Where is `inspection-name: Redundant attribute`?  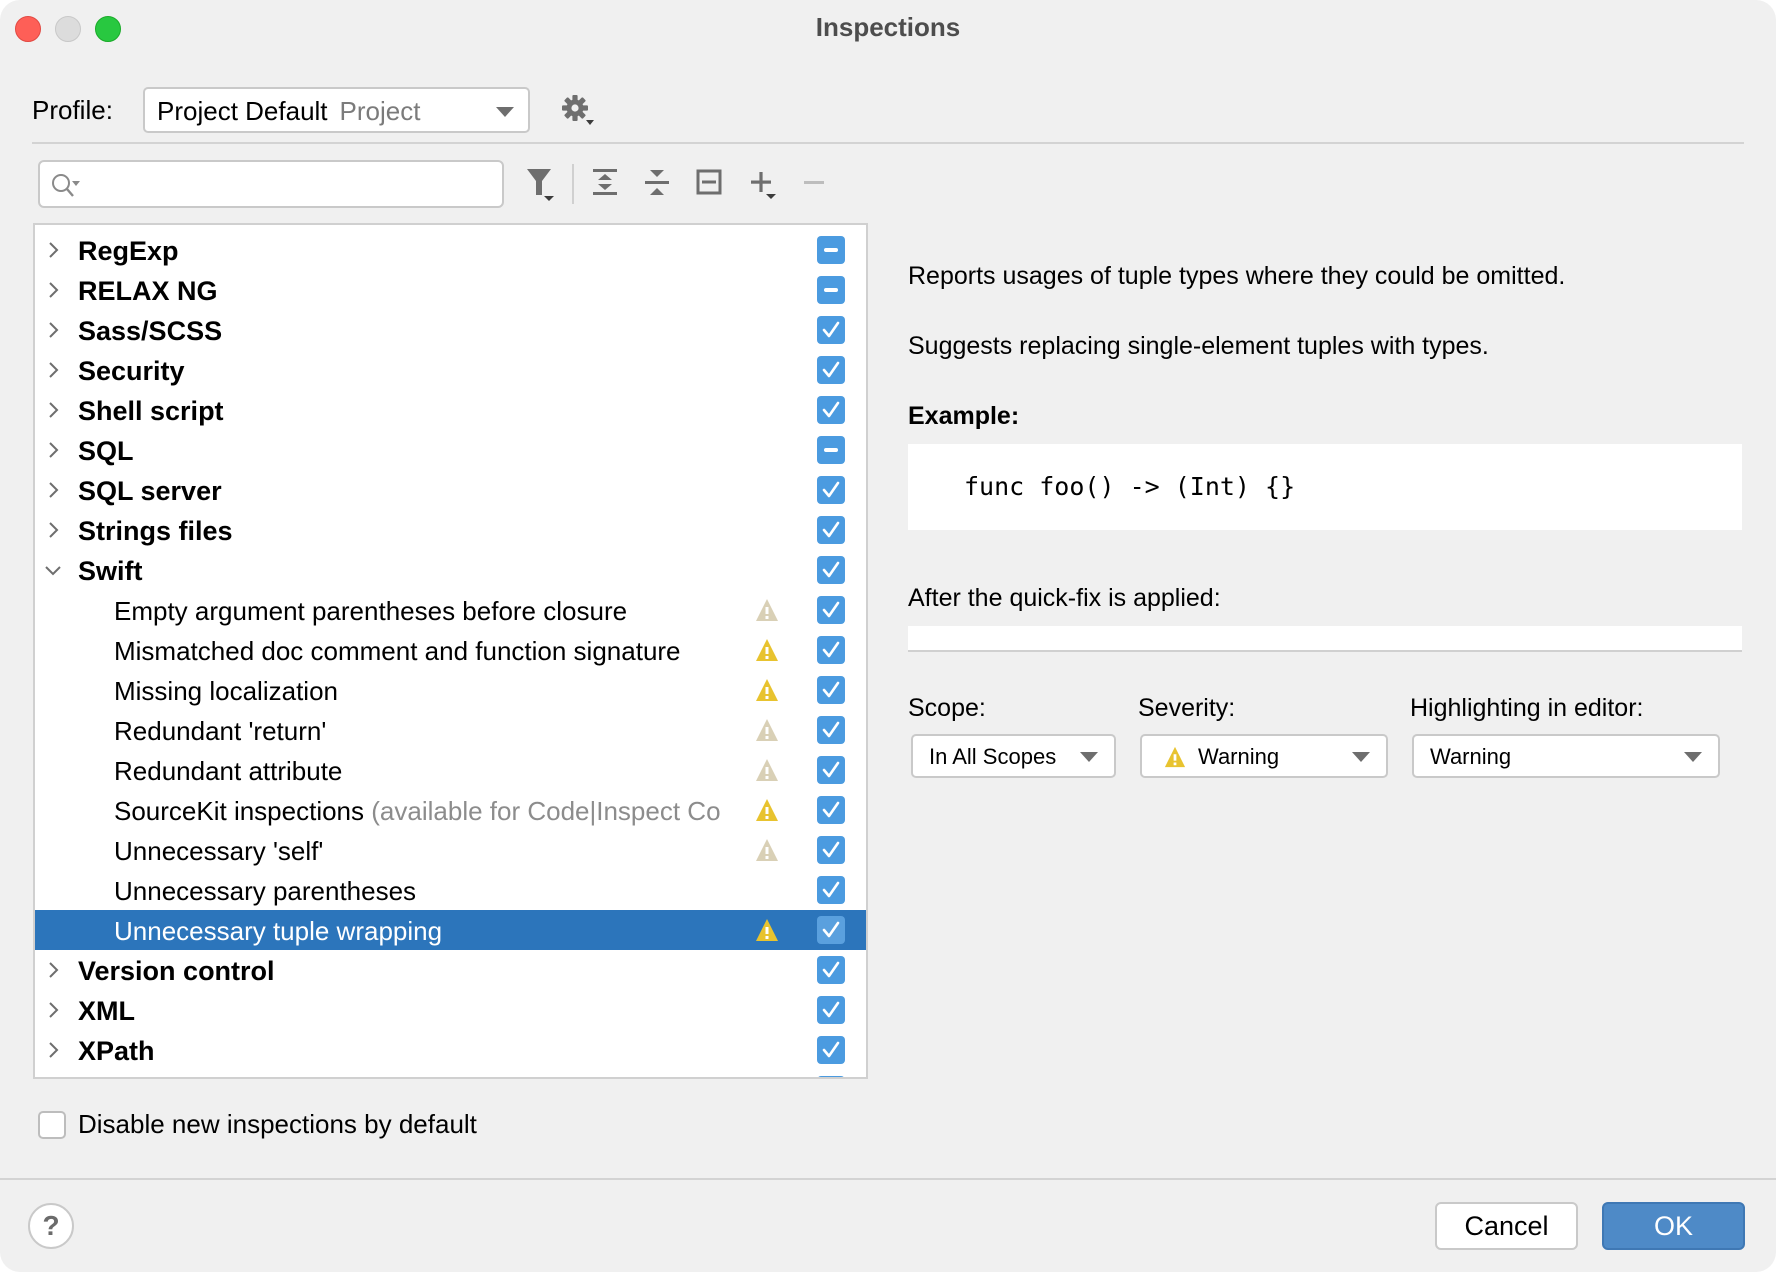 inspection-name: Redundant attribute is located at coordinates (228, 771).